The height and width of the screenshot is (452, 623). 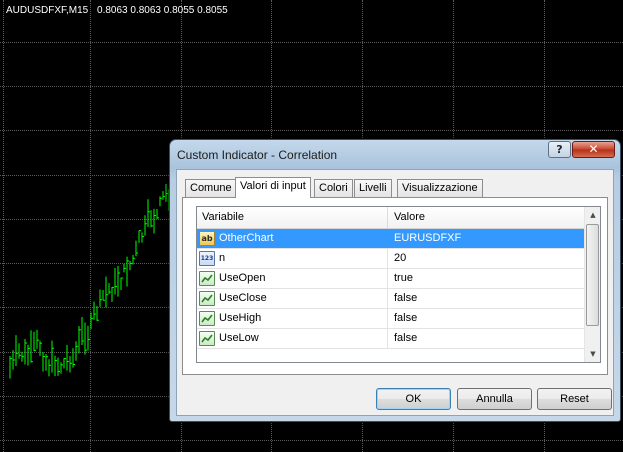 I want to click on table-row: ab OtherChart EURUSDFXF, so click(x=391, y=239).